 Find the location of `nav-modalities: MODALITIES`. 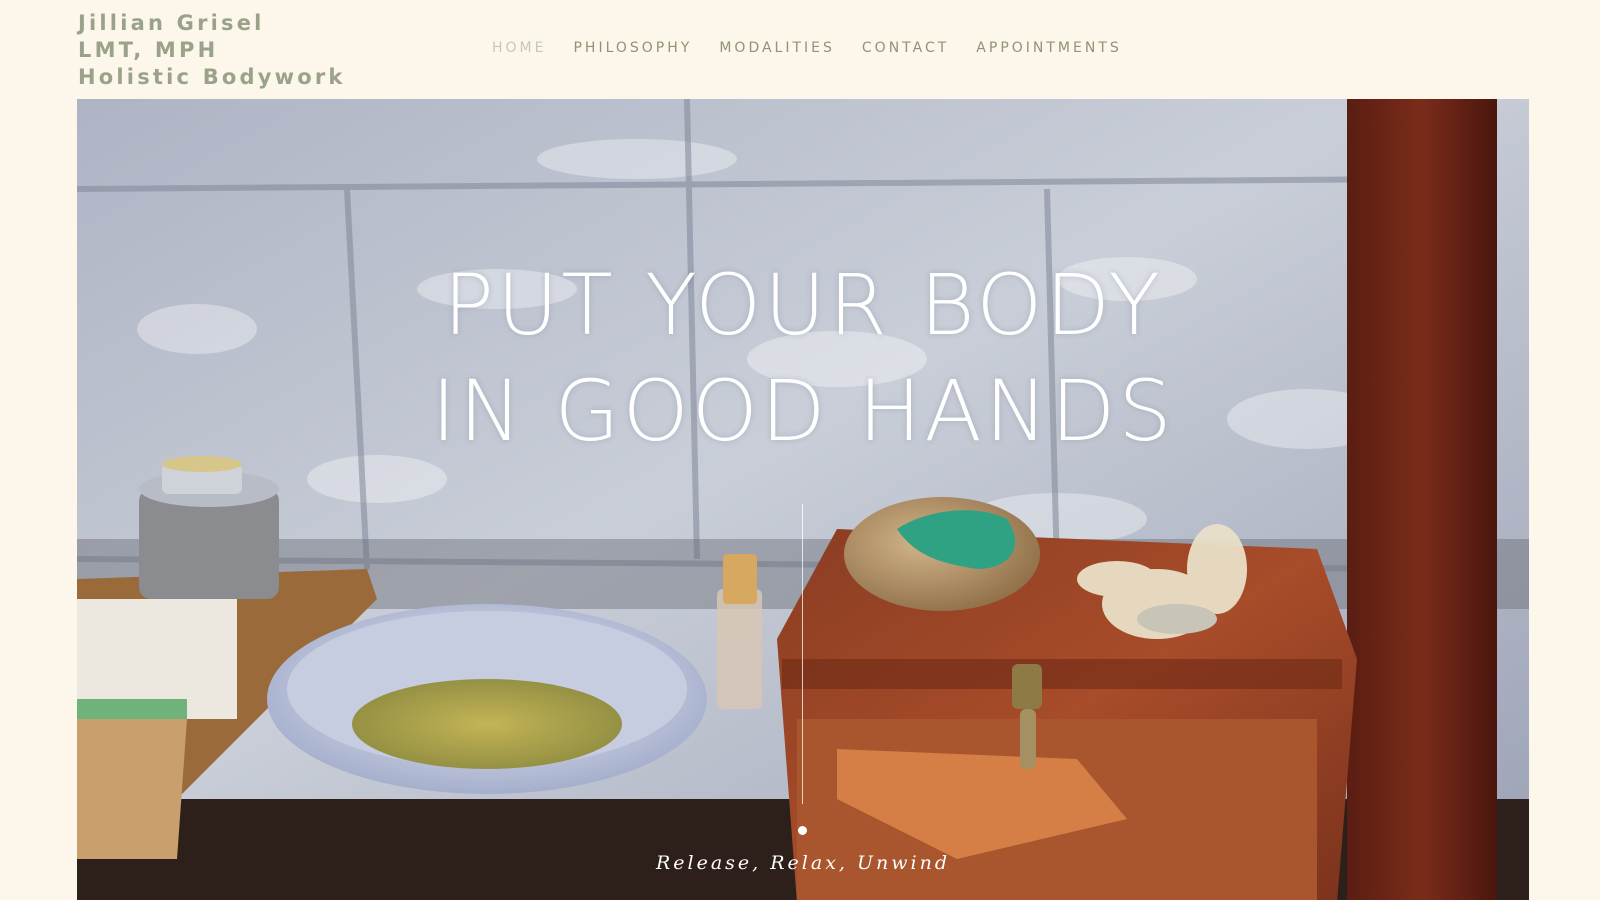

nav-modalities: MODALITIES is located at coordinates (777, 48).